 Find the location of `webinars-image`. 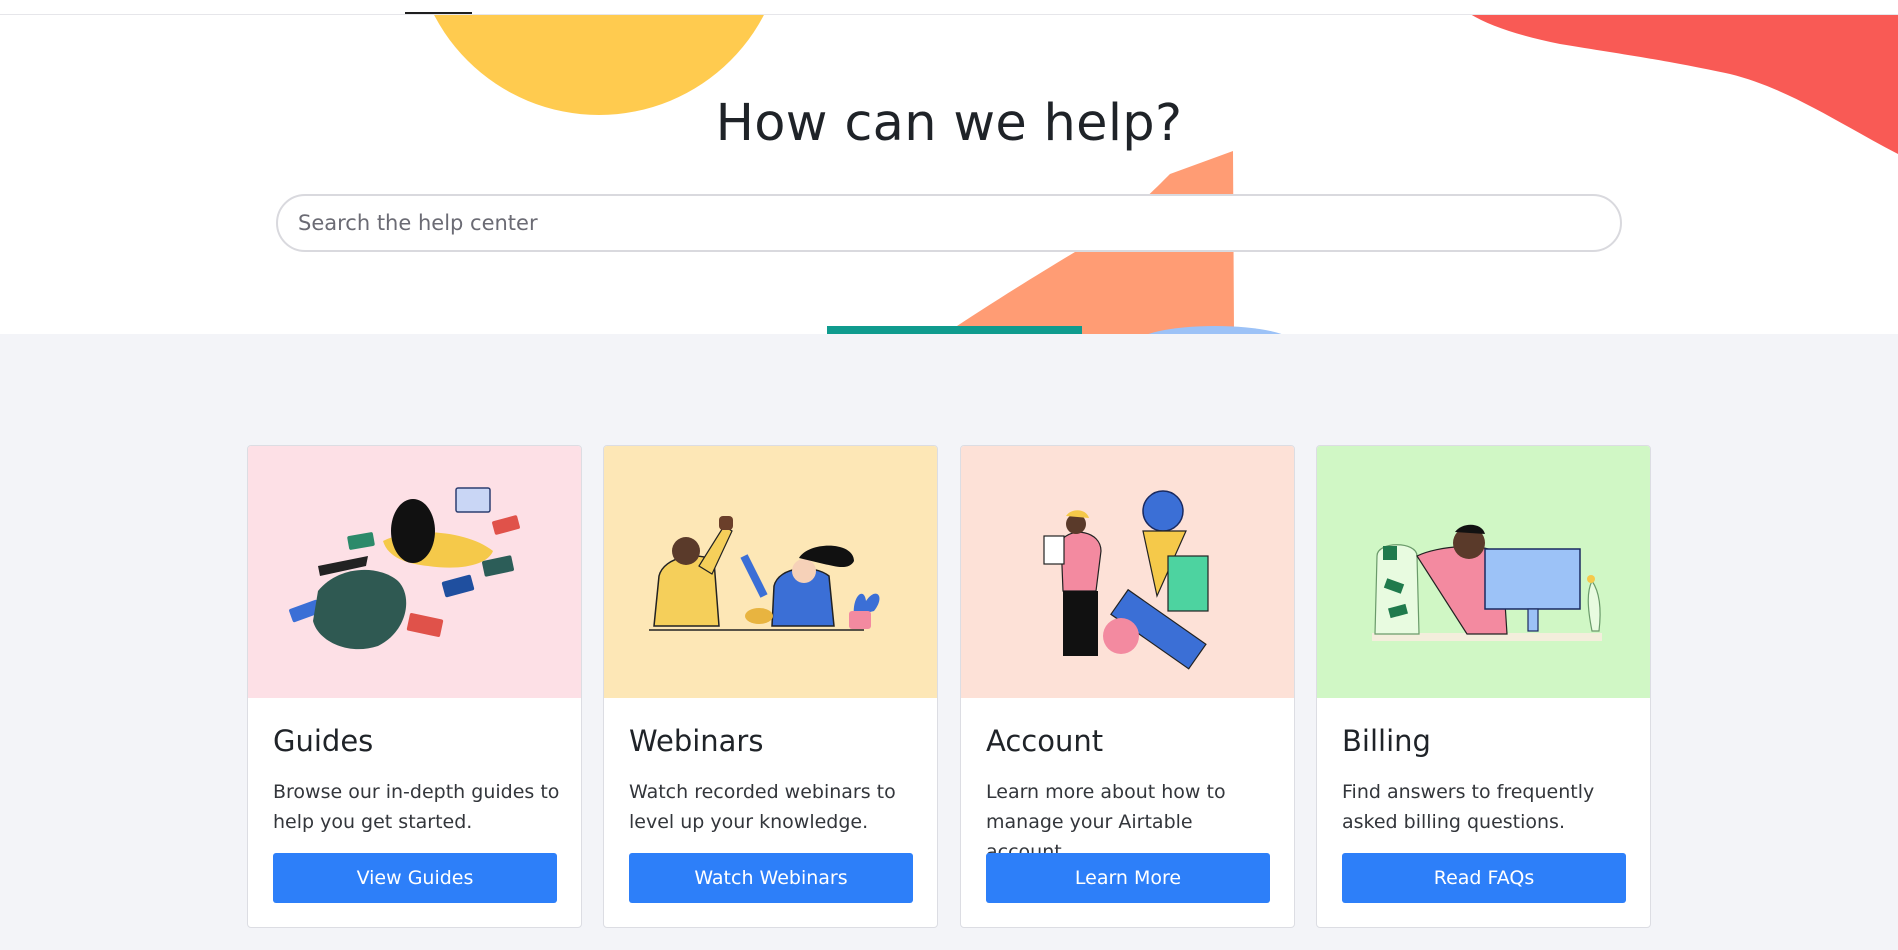

webinars-image is located at coordinates (770, 572).